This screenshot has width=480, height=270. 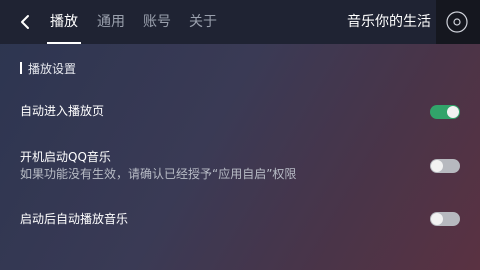 What do you see at coordinates (25, 22) in the screenshot?
I see `back-icon` at bounding box center [25, 22].